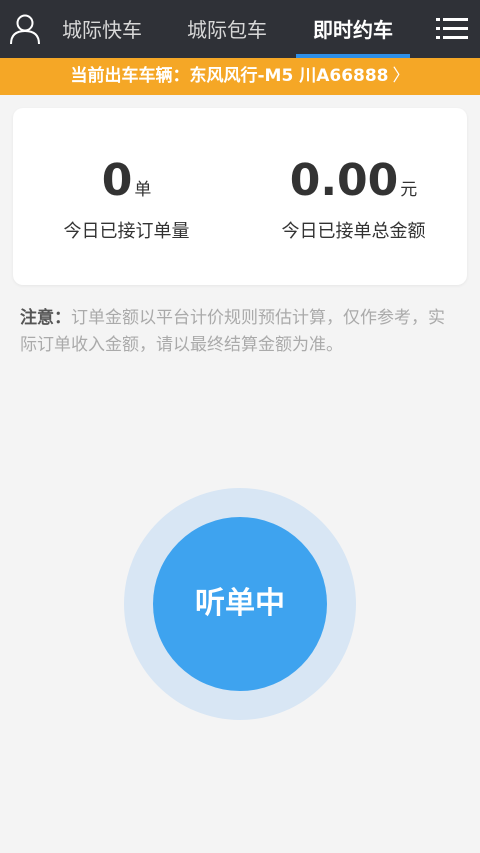 The width and height of the screenshot is (480, 853). I want to click on listening-button: 听单中, so click(240, 604).